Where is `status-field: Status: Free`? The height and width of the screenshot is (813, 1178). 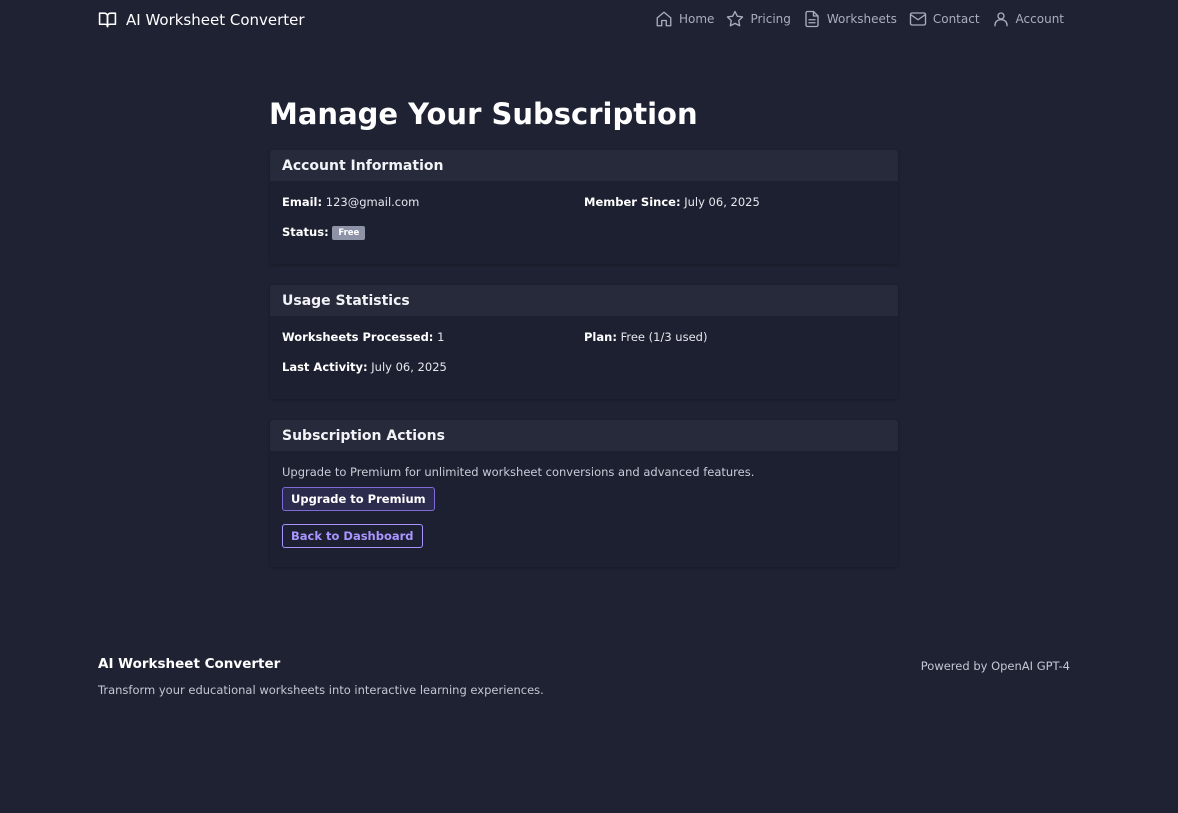
status-field: Status: Free is located at coordinates (437, 240).